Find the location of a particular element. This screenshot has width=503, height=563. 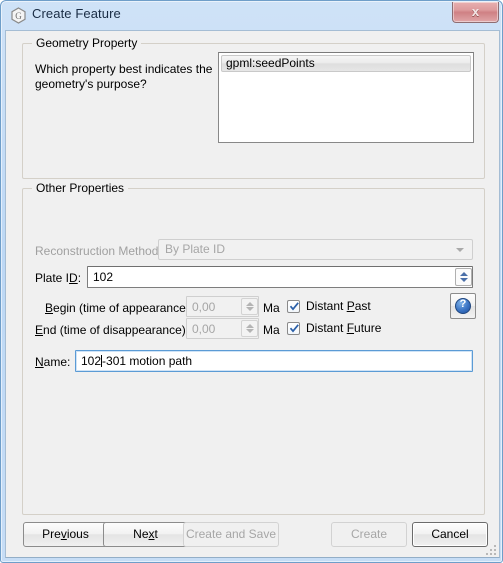

help-button: ? is located at coordinates (463, 306).